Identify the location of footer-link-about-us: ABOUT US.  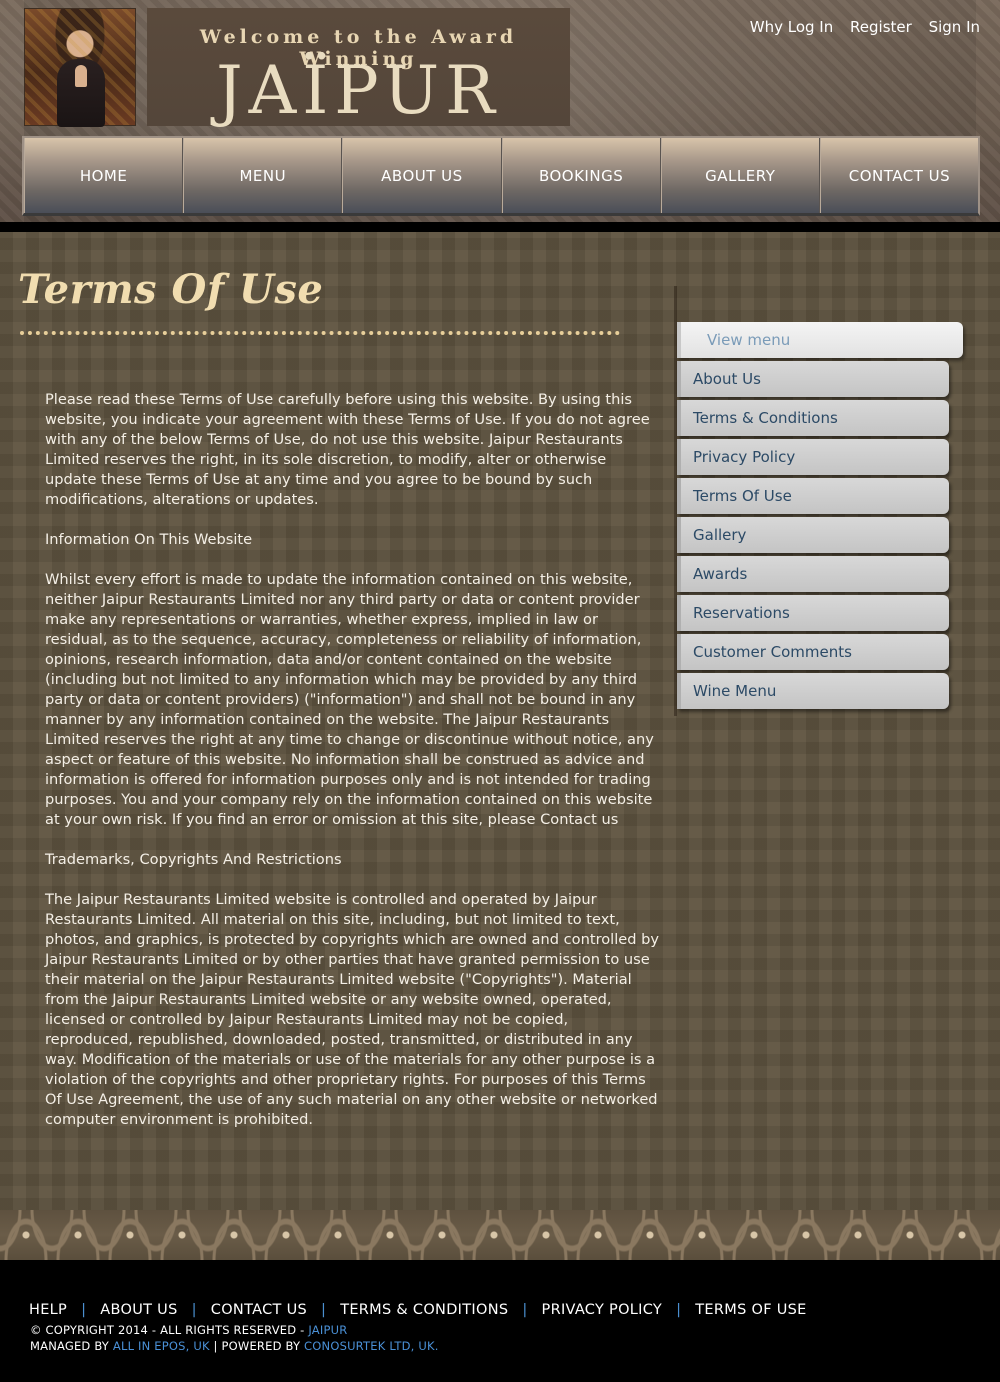
(138, 1310).